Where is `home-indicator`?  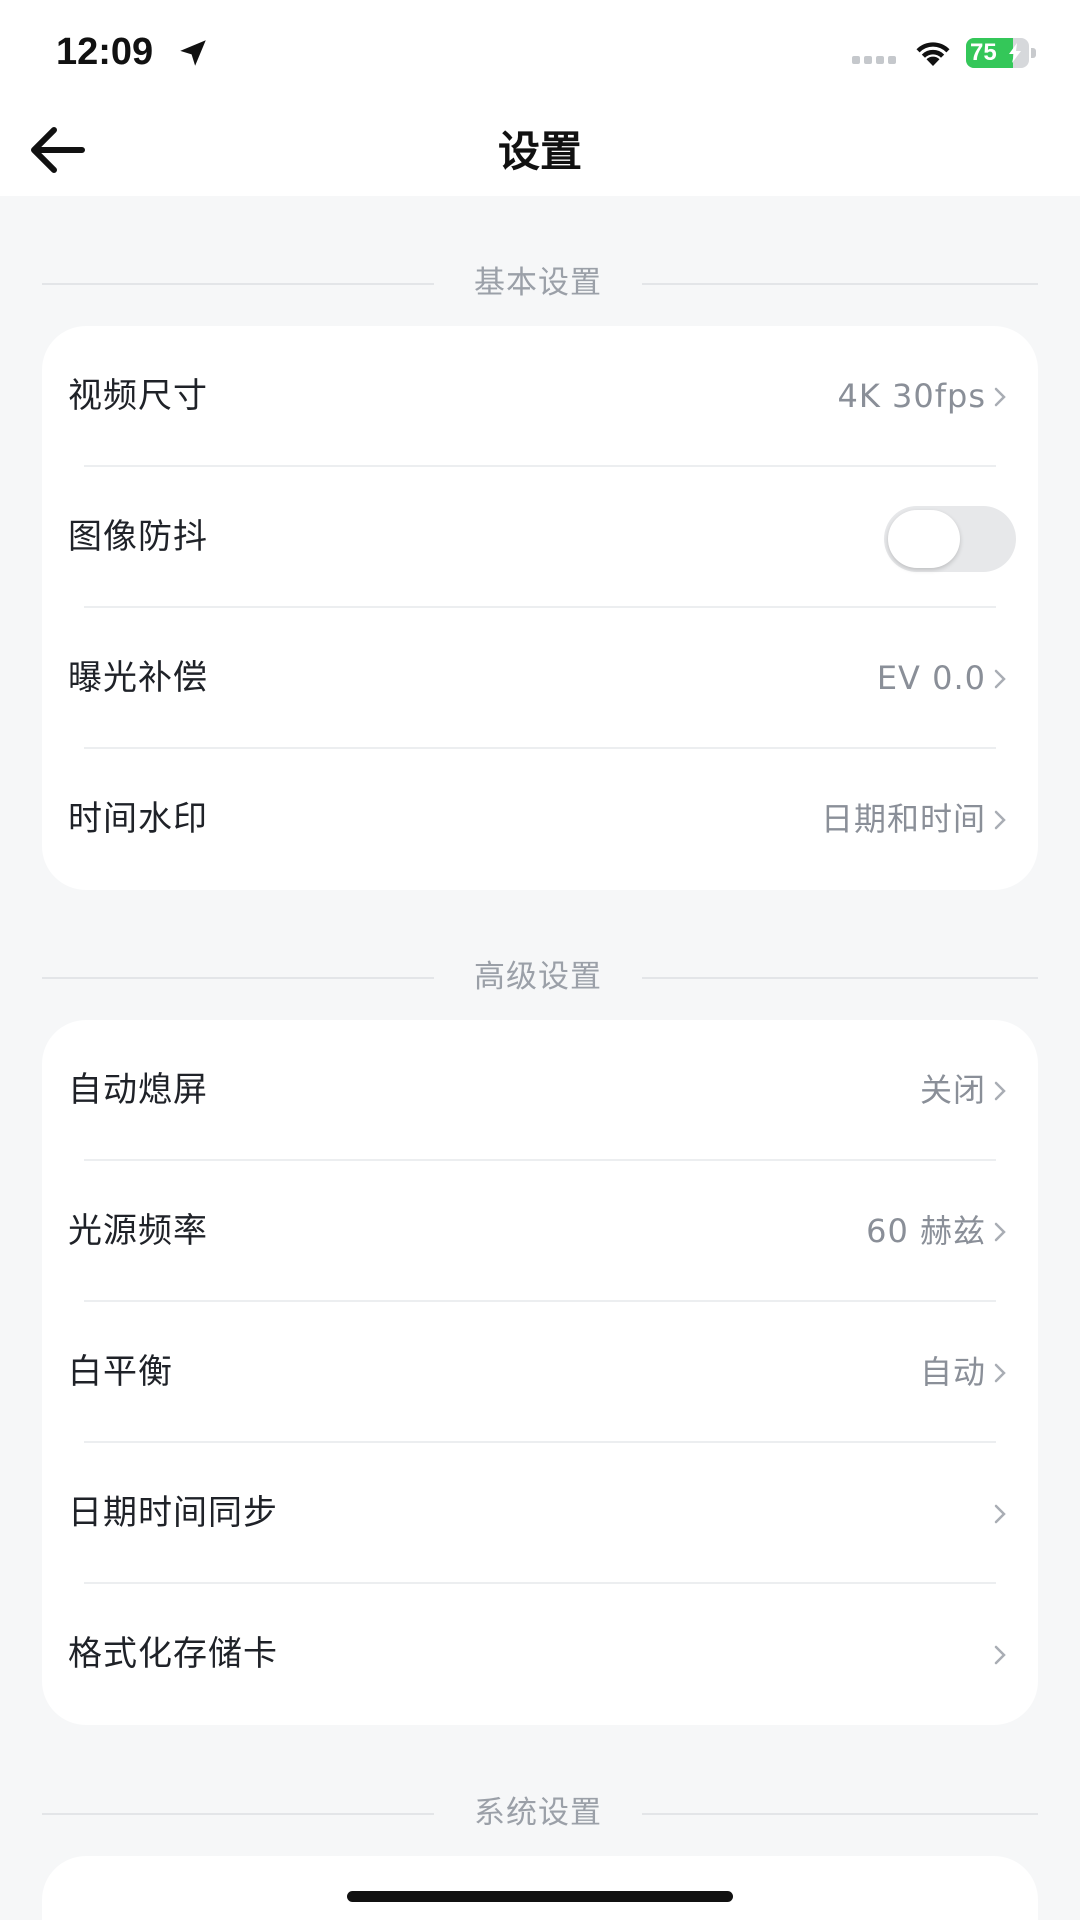 home-indicator is located at coordinates (540, 1896).